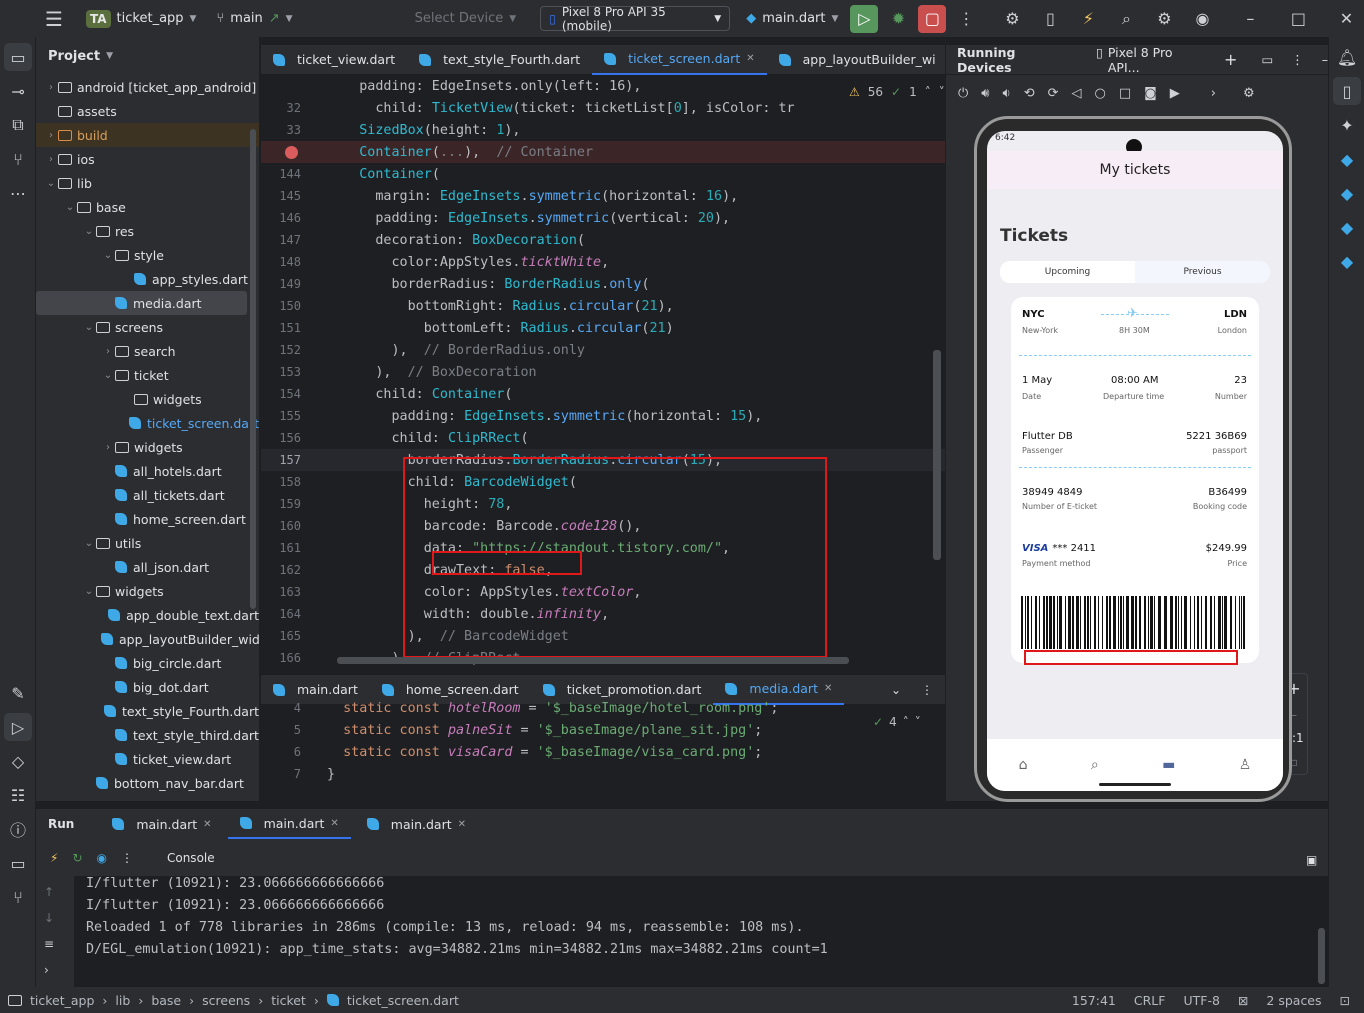 The height and width of the screenshot is (1013, 1364). Describe the element at coordinates (896, 690) in the screenshot. I see `tabs-overflow-icon: ⌄` at that location.